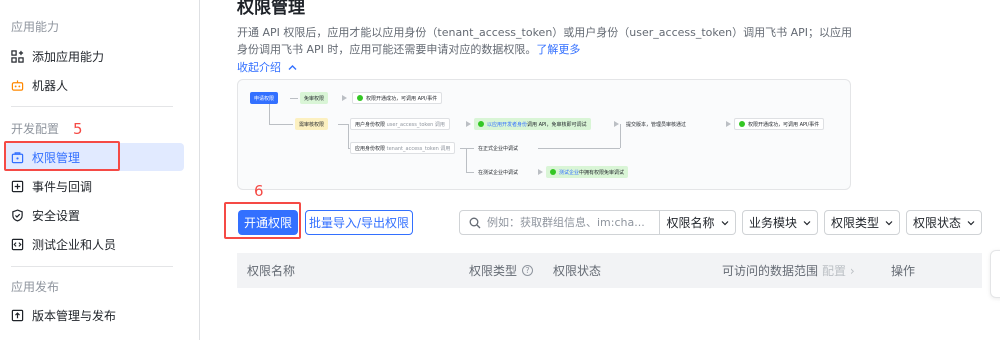 This screenshot has height=340, width=1000. Describe the element at coordinates (74, 315) in the screenshot. I see `sidebar-item-label: 版本管理与发布` at that location.